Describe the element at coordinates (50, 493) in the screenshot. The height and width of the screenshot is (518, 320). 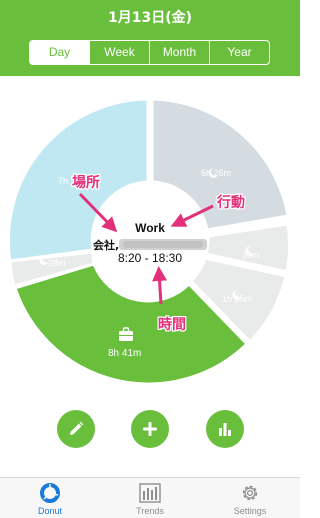
I see `donut-icon` at that location.